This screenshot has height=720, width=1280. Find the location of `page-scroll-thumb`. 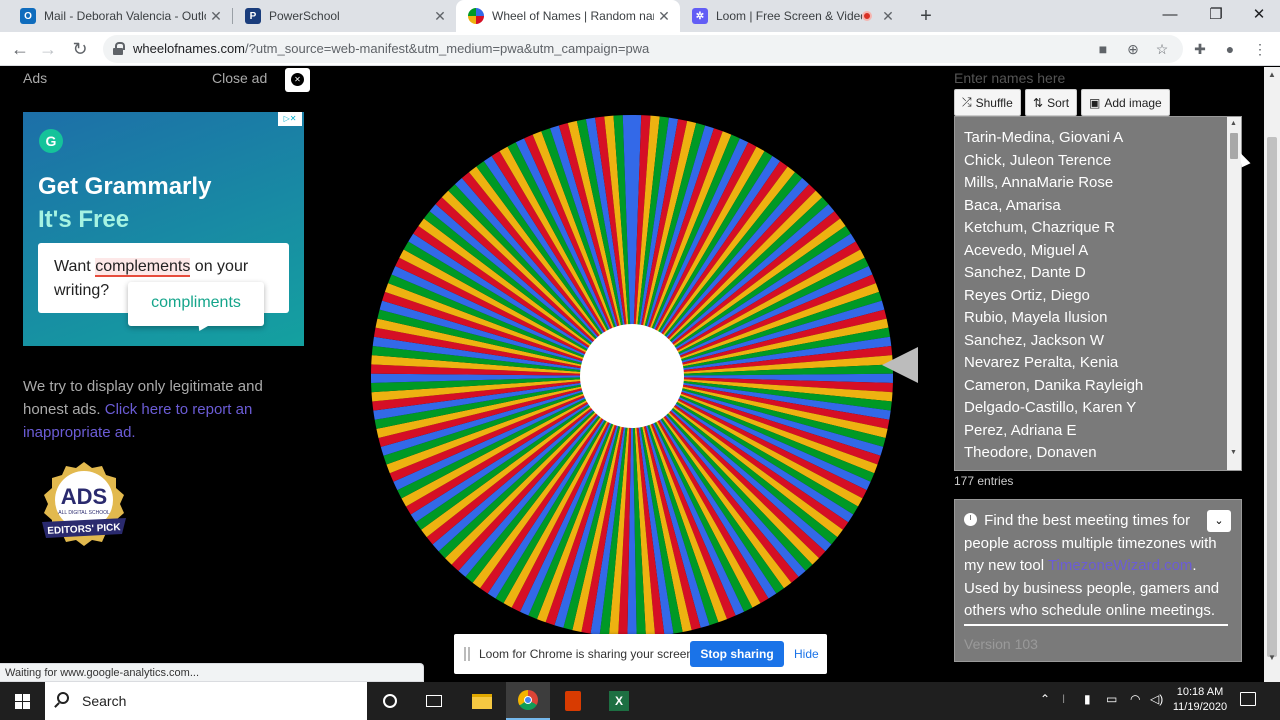

page-scroll-thumb is located at coordinates (1272, 397).